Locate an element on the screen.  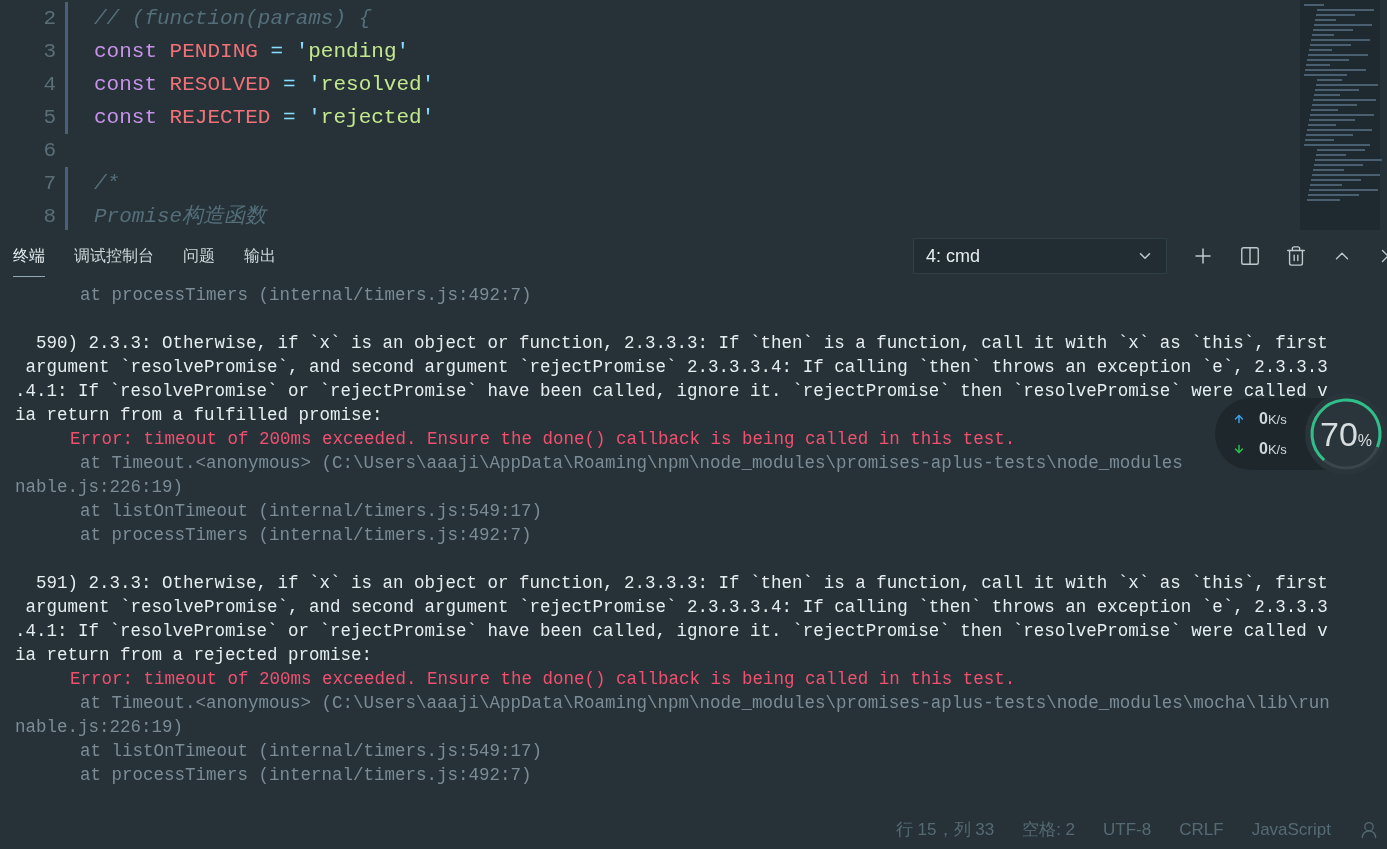
usage-percent: 70% is located at coordinates (1346, 434).